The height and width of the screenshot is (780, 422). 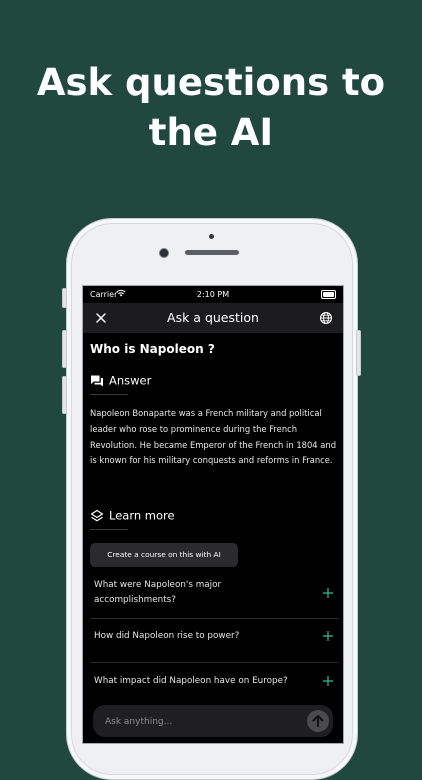 I want to click on chat-bubbles-icon, so click(x=97, y=381).